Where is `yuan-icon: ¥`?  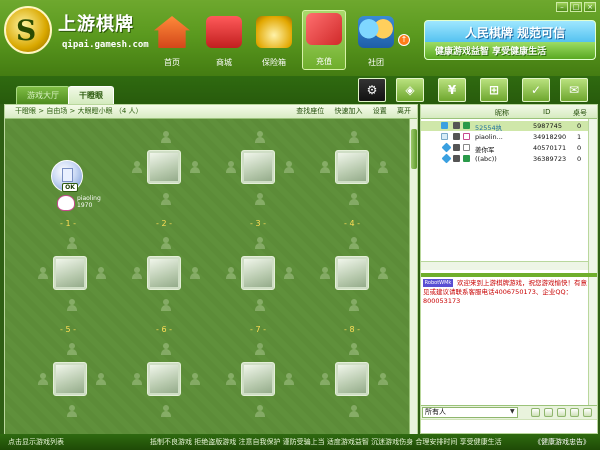 yuan-icon: ¥ is located at coordinates (452, 90).